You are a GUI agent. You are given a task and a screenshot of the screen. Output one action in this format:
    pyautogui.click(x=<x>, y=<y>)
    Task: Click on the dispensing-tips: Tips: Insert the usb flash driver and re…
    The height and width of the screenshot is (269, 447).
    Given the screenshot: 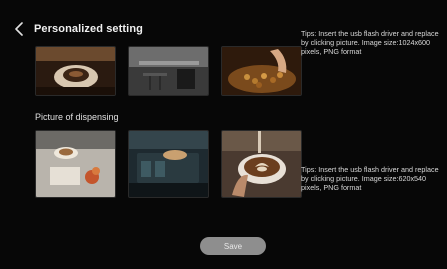 What is the action you would take?
    pyautogui.click(x=370, y=178)
    